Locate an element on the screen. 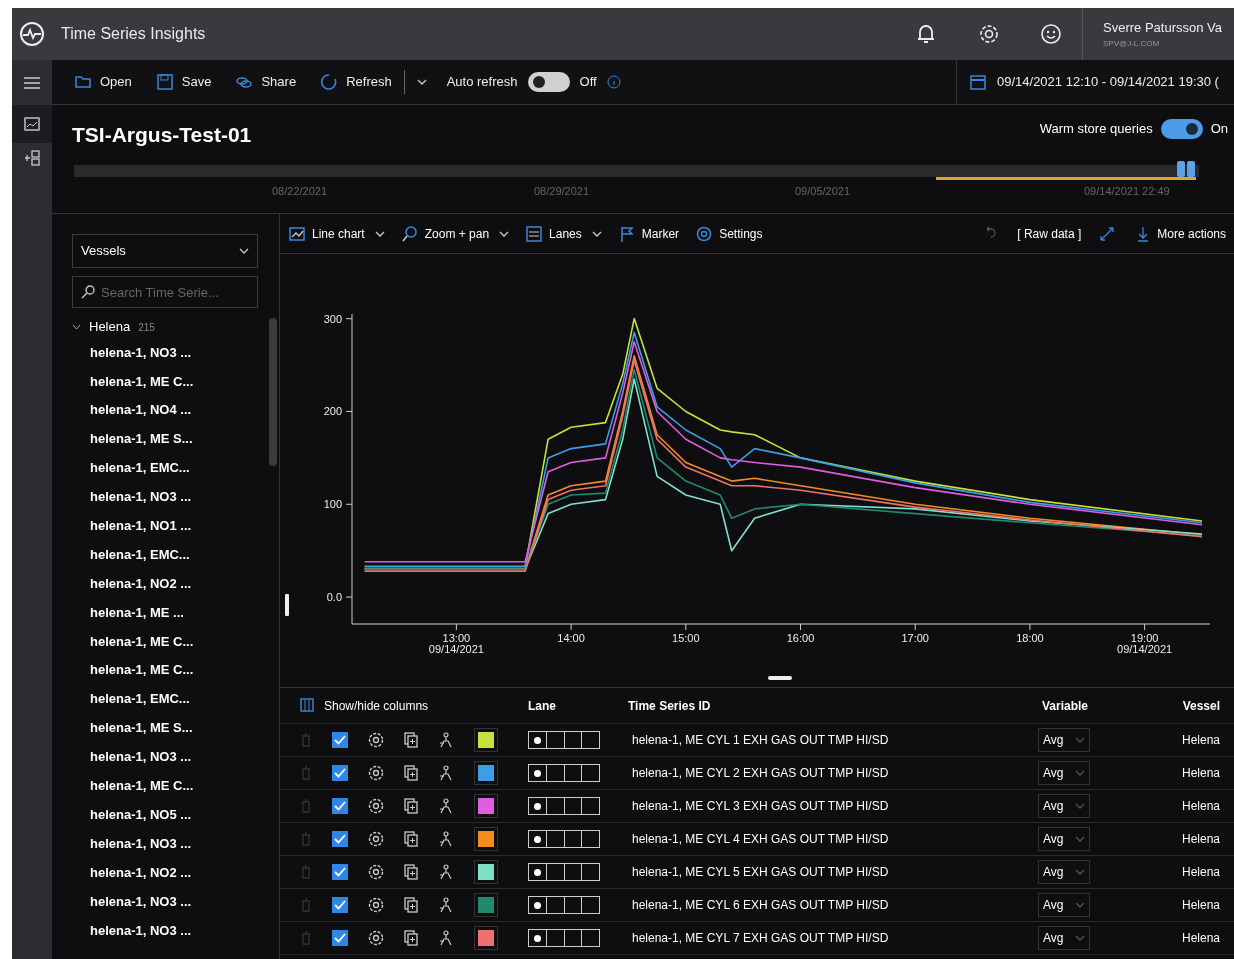 This screenshot has height=959, width=1234. info-icon is located at coordinates (613, 82).